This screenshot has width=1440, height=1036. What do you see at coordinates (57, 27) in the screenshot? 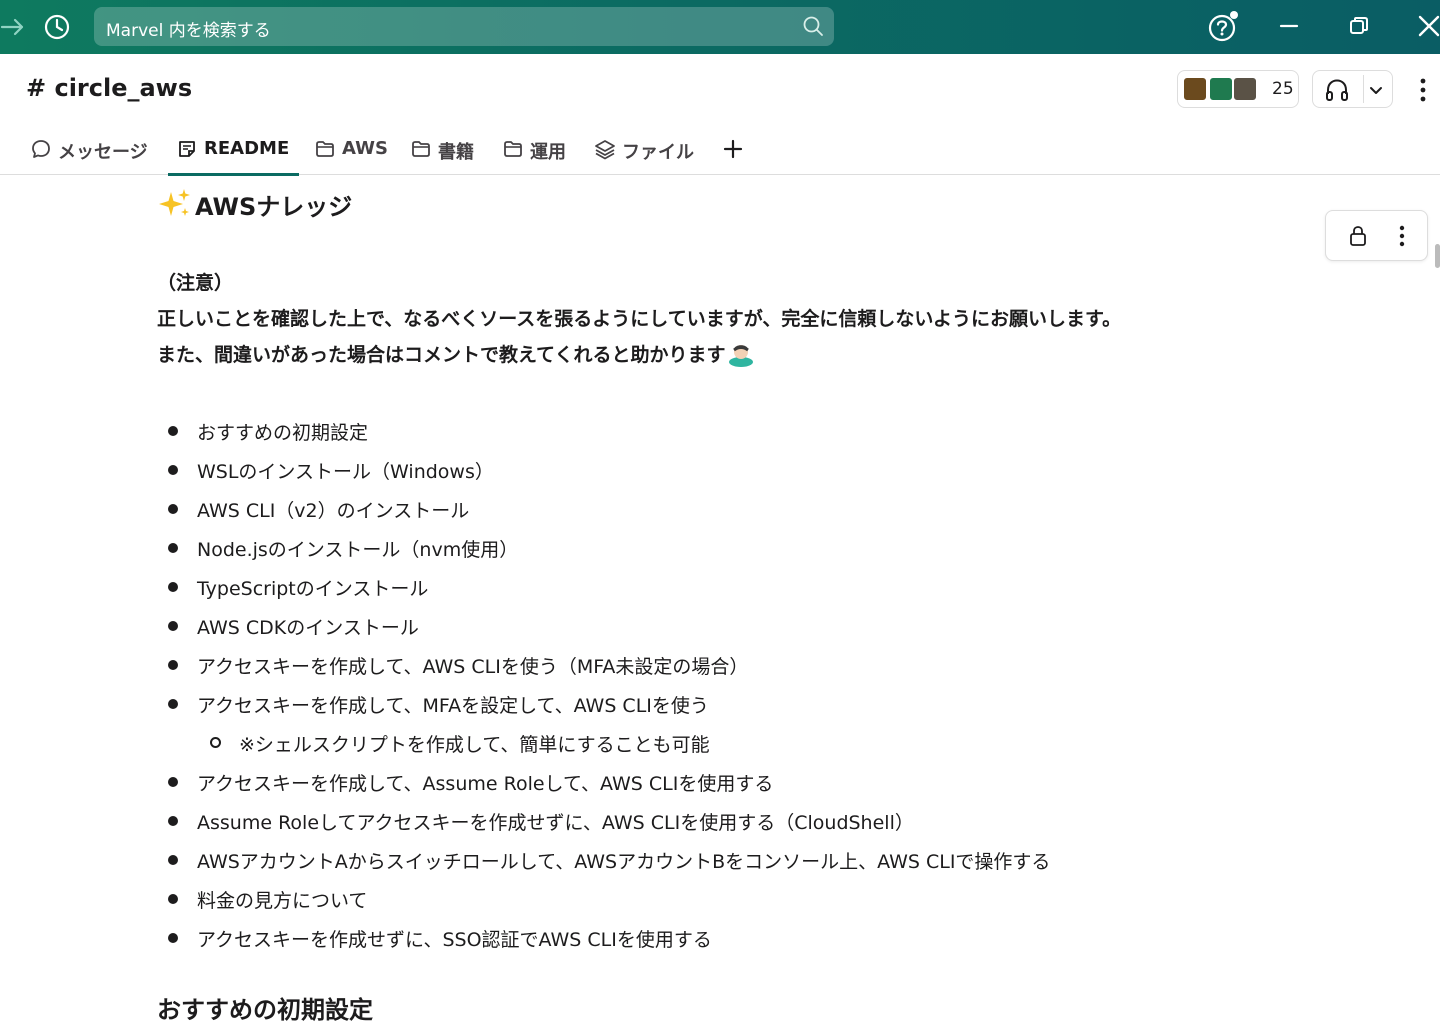
I see `history-icon` at bounding box center [57, 27].